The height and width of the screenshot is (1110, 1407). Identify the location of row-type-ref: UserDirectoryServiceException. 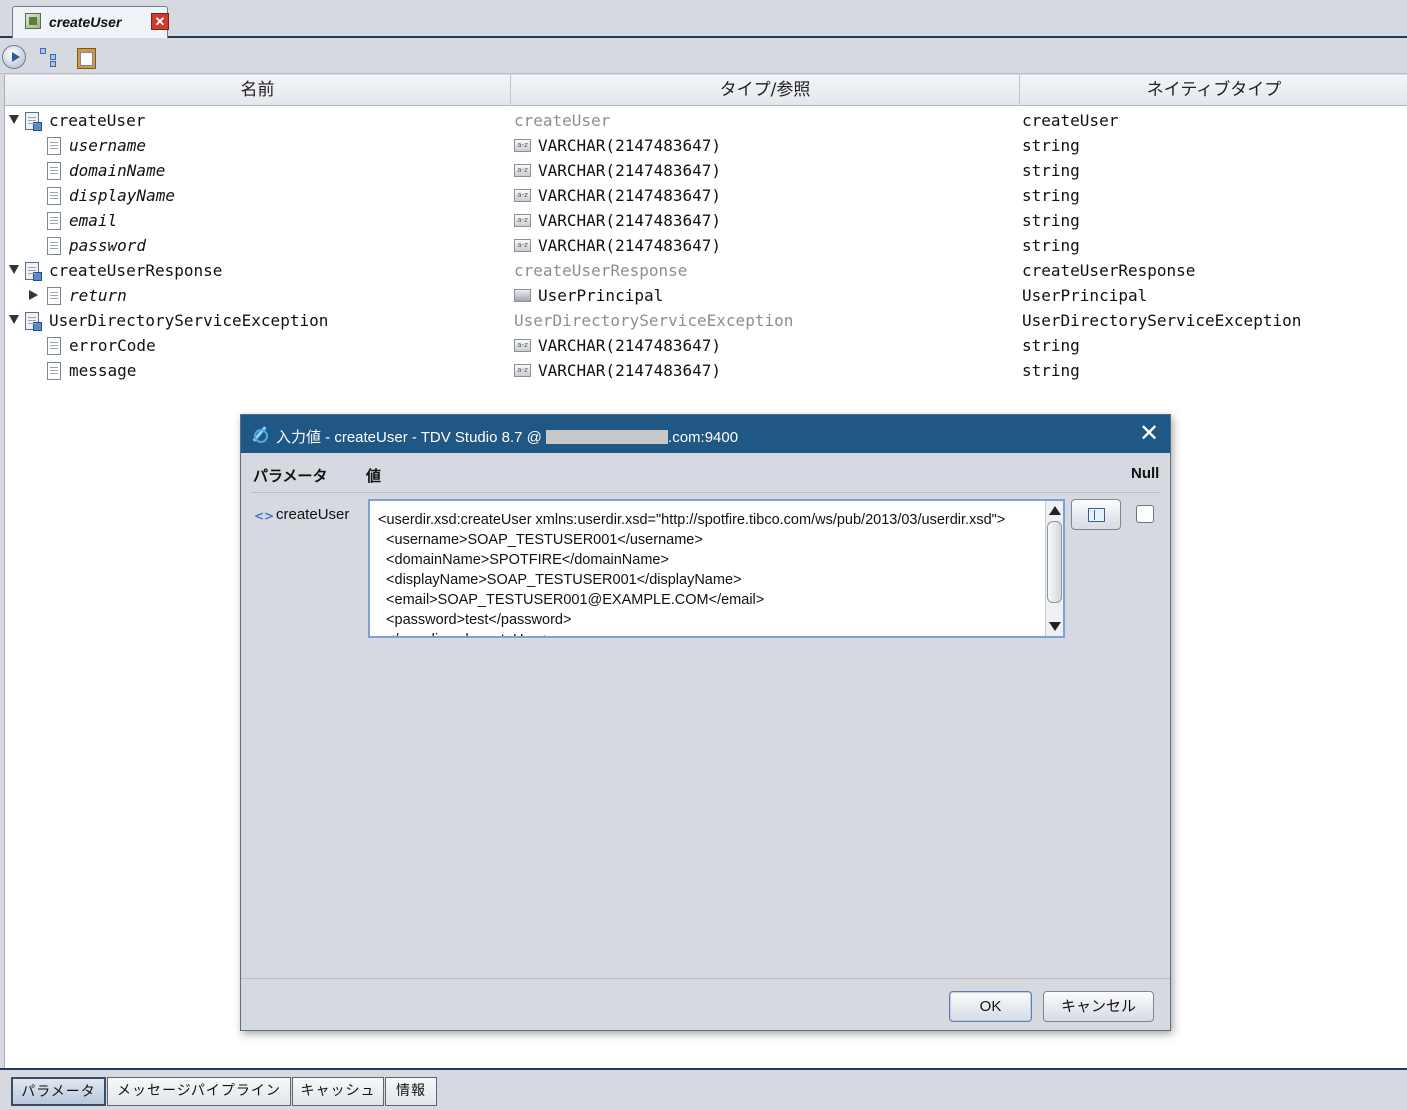
(654, 320).